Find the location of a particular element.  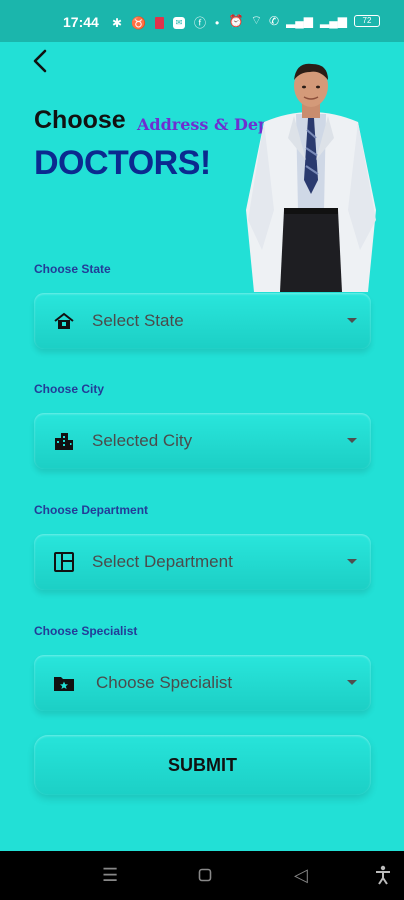

signal2-icon: ▂▄▆ is located at coordinates (333, 20).